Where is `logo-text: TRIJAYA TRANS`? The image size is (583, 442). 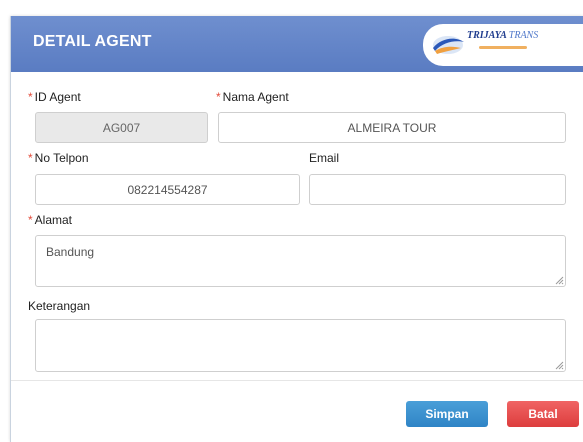 logo-text: TRIJAYA TRANS is located at coordinates (502, 35).